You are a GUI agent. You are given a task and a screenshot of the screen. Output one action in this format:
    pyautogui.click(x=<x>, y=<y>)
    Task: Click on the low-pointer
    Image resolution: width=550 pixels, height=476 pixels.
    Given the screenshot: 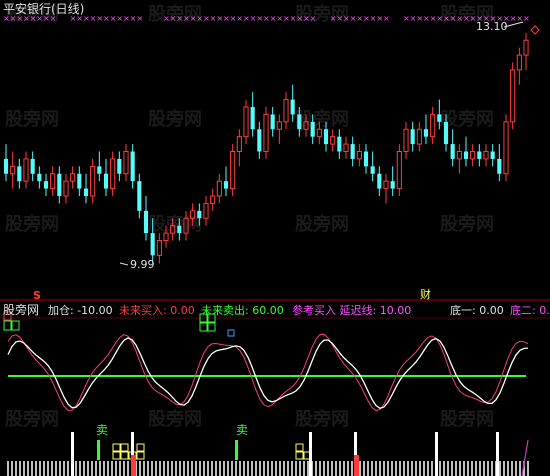 What is the action you would take?
    pyautogui.click(x=124, y=264)
    